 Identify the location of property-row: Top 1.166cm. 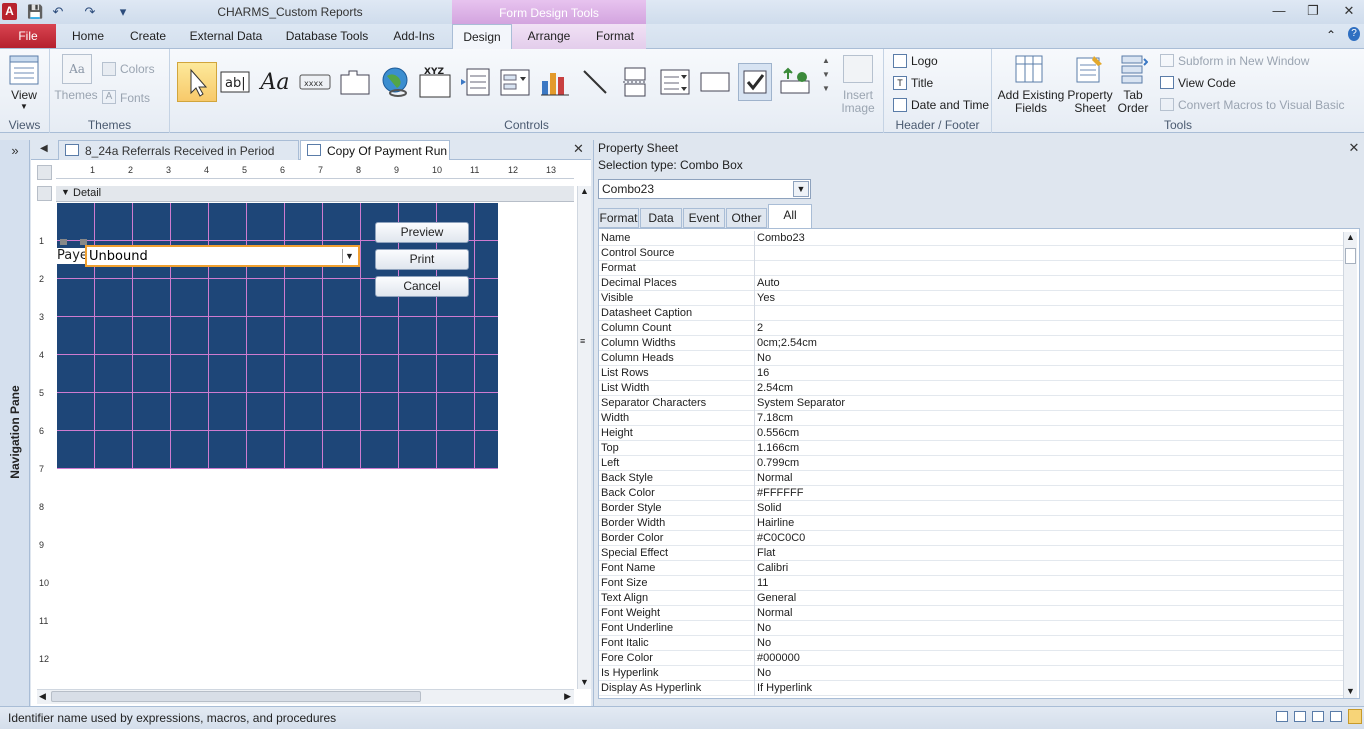
(971, 448).